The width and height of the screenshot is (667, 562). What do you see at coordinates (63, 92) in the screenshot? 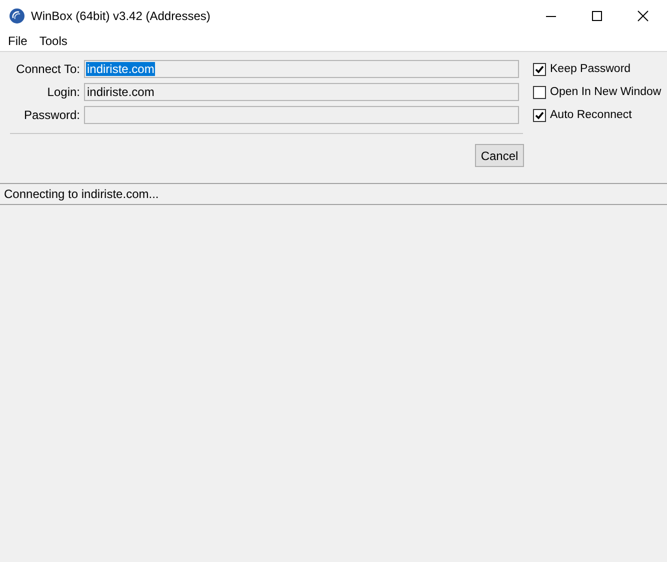
I see `field-label: Login:` at bounding box center [63, 92].